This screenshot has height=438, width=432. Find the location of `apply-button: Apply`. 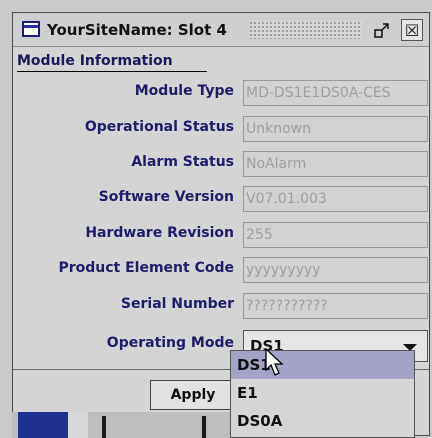

apply-button: Apply is located at coordinates (193, 395).